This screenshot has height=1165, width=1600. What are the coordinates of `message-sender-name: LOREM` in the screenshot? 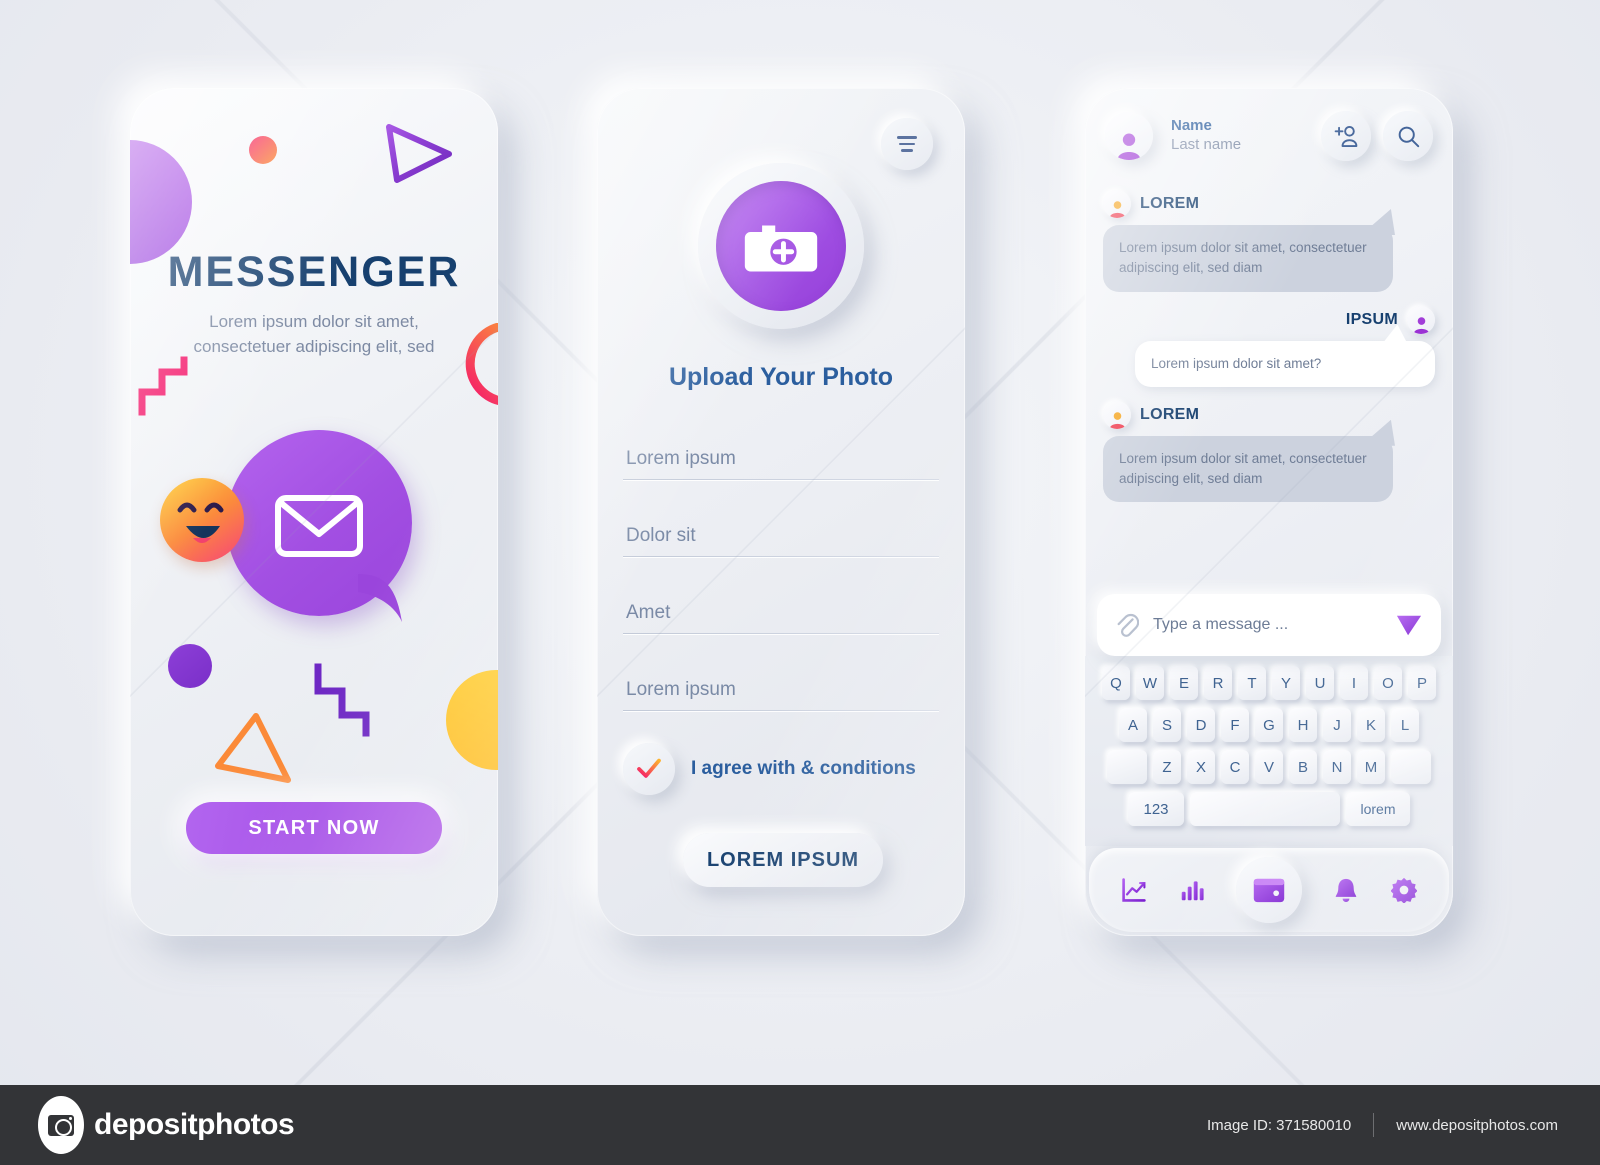 It's located at (1170, 203).